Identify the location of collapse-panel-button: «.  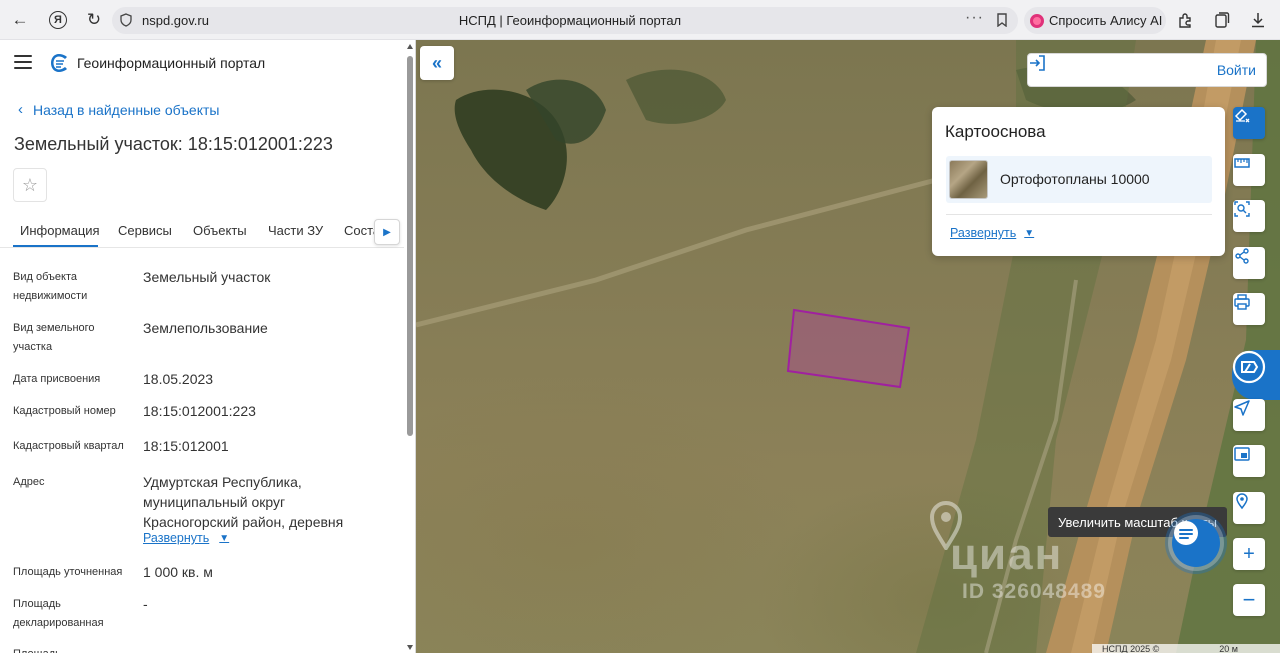
(437, 63).